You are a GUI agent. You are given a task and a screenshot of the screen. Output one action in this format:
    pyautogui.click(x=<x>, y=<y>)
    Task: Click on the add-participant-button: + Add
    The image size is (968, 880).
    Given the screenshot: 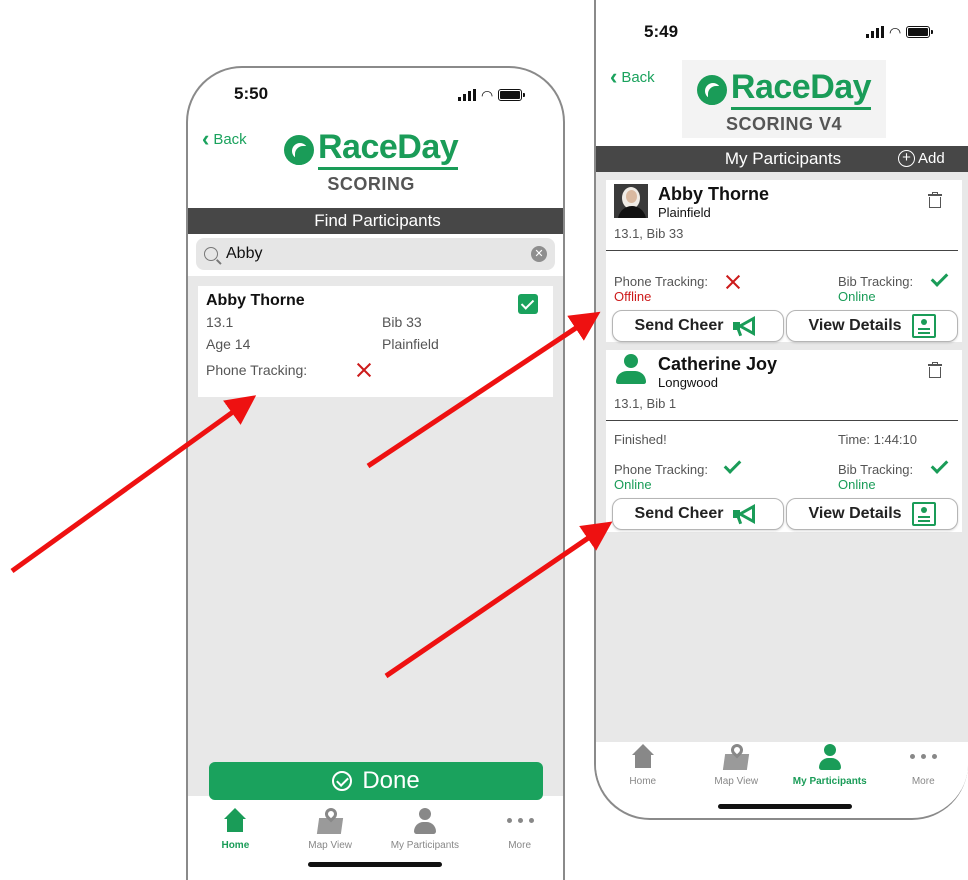 What is the action you would take?
    pyautogui.click(x=921, y=158)
    